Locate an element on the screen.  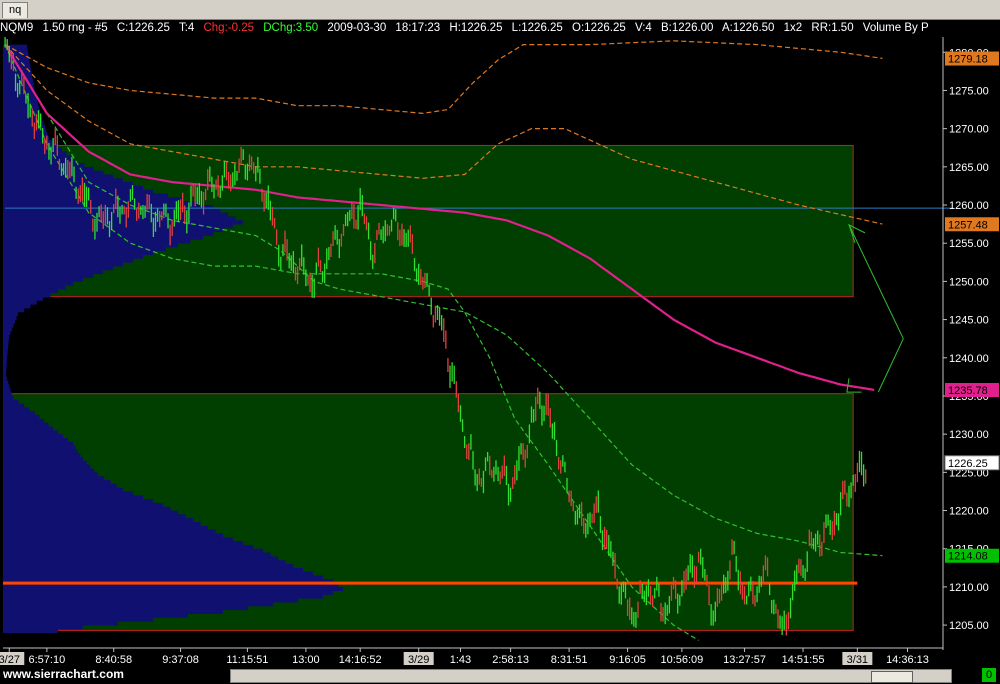
x-tick-label: 8:31:51 is located at coordinates (569, 660).